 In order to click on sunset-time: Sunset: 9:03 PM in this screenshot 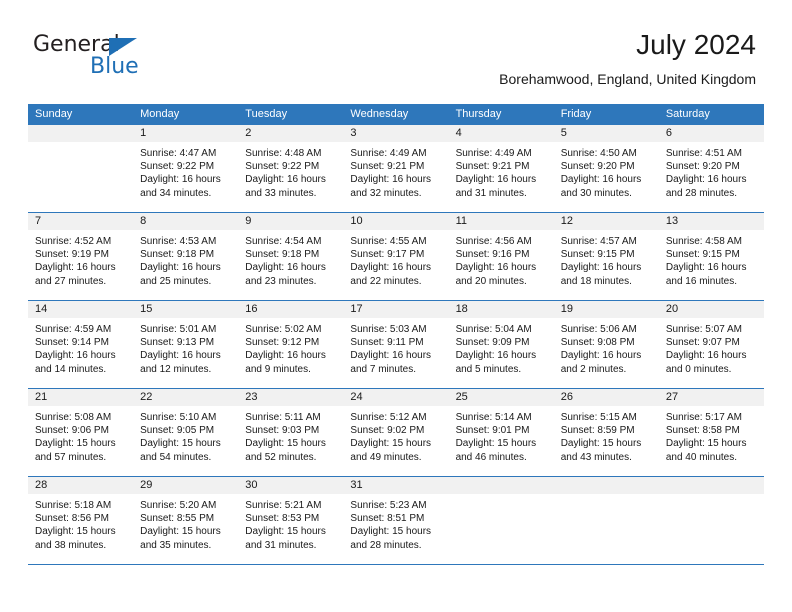, I will do `click(282, 431)`.